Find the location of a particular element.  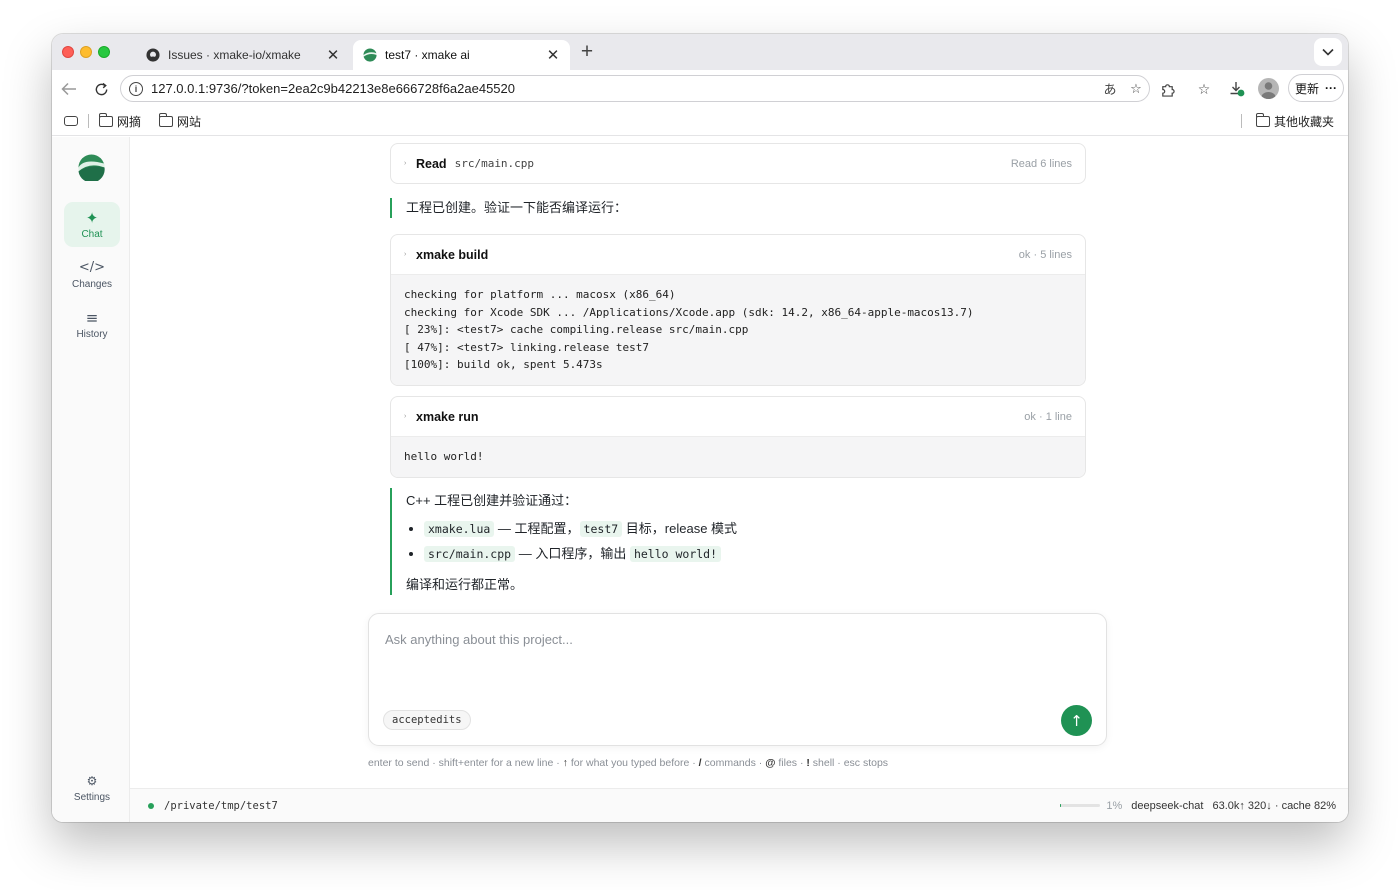

bookmark-folder-wangzhan: 网站 is located at coordinates (180, 121).